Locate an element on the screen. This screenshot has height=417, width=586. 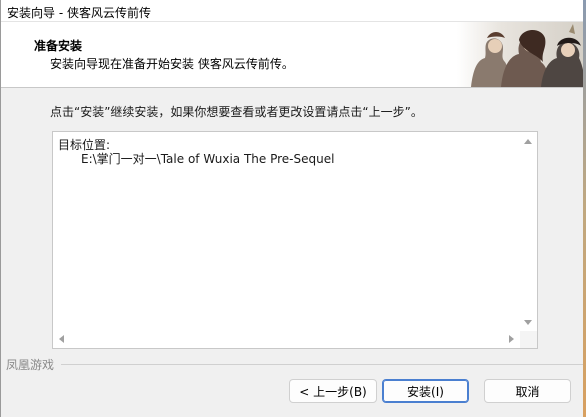
character-banner-image is located at coordinates (521, 54).